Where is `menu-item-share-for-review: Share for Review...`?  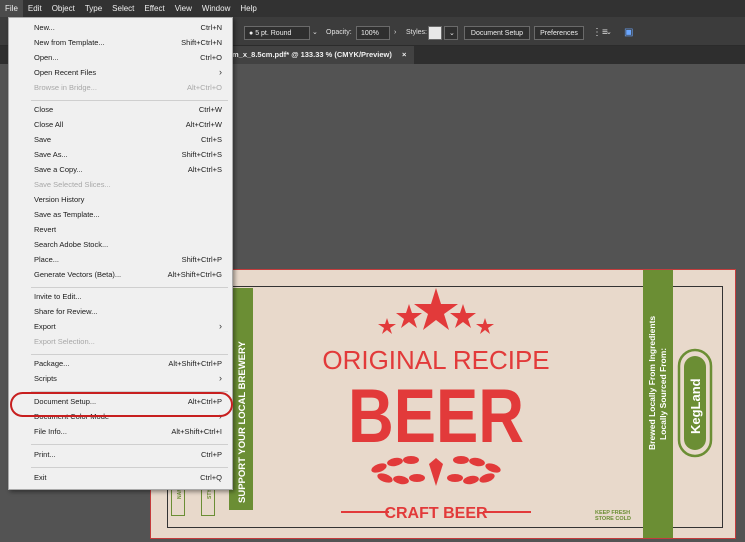 menu-item-share-for-review: Share for Review... is located at coordinates (120, 313).